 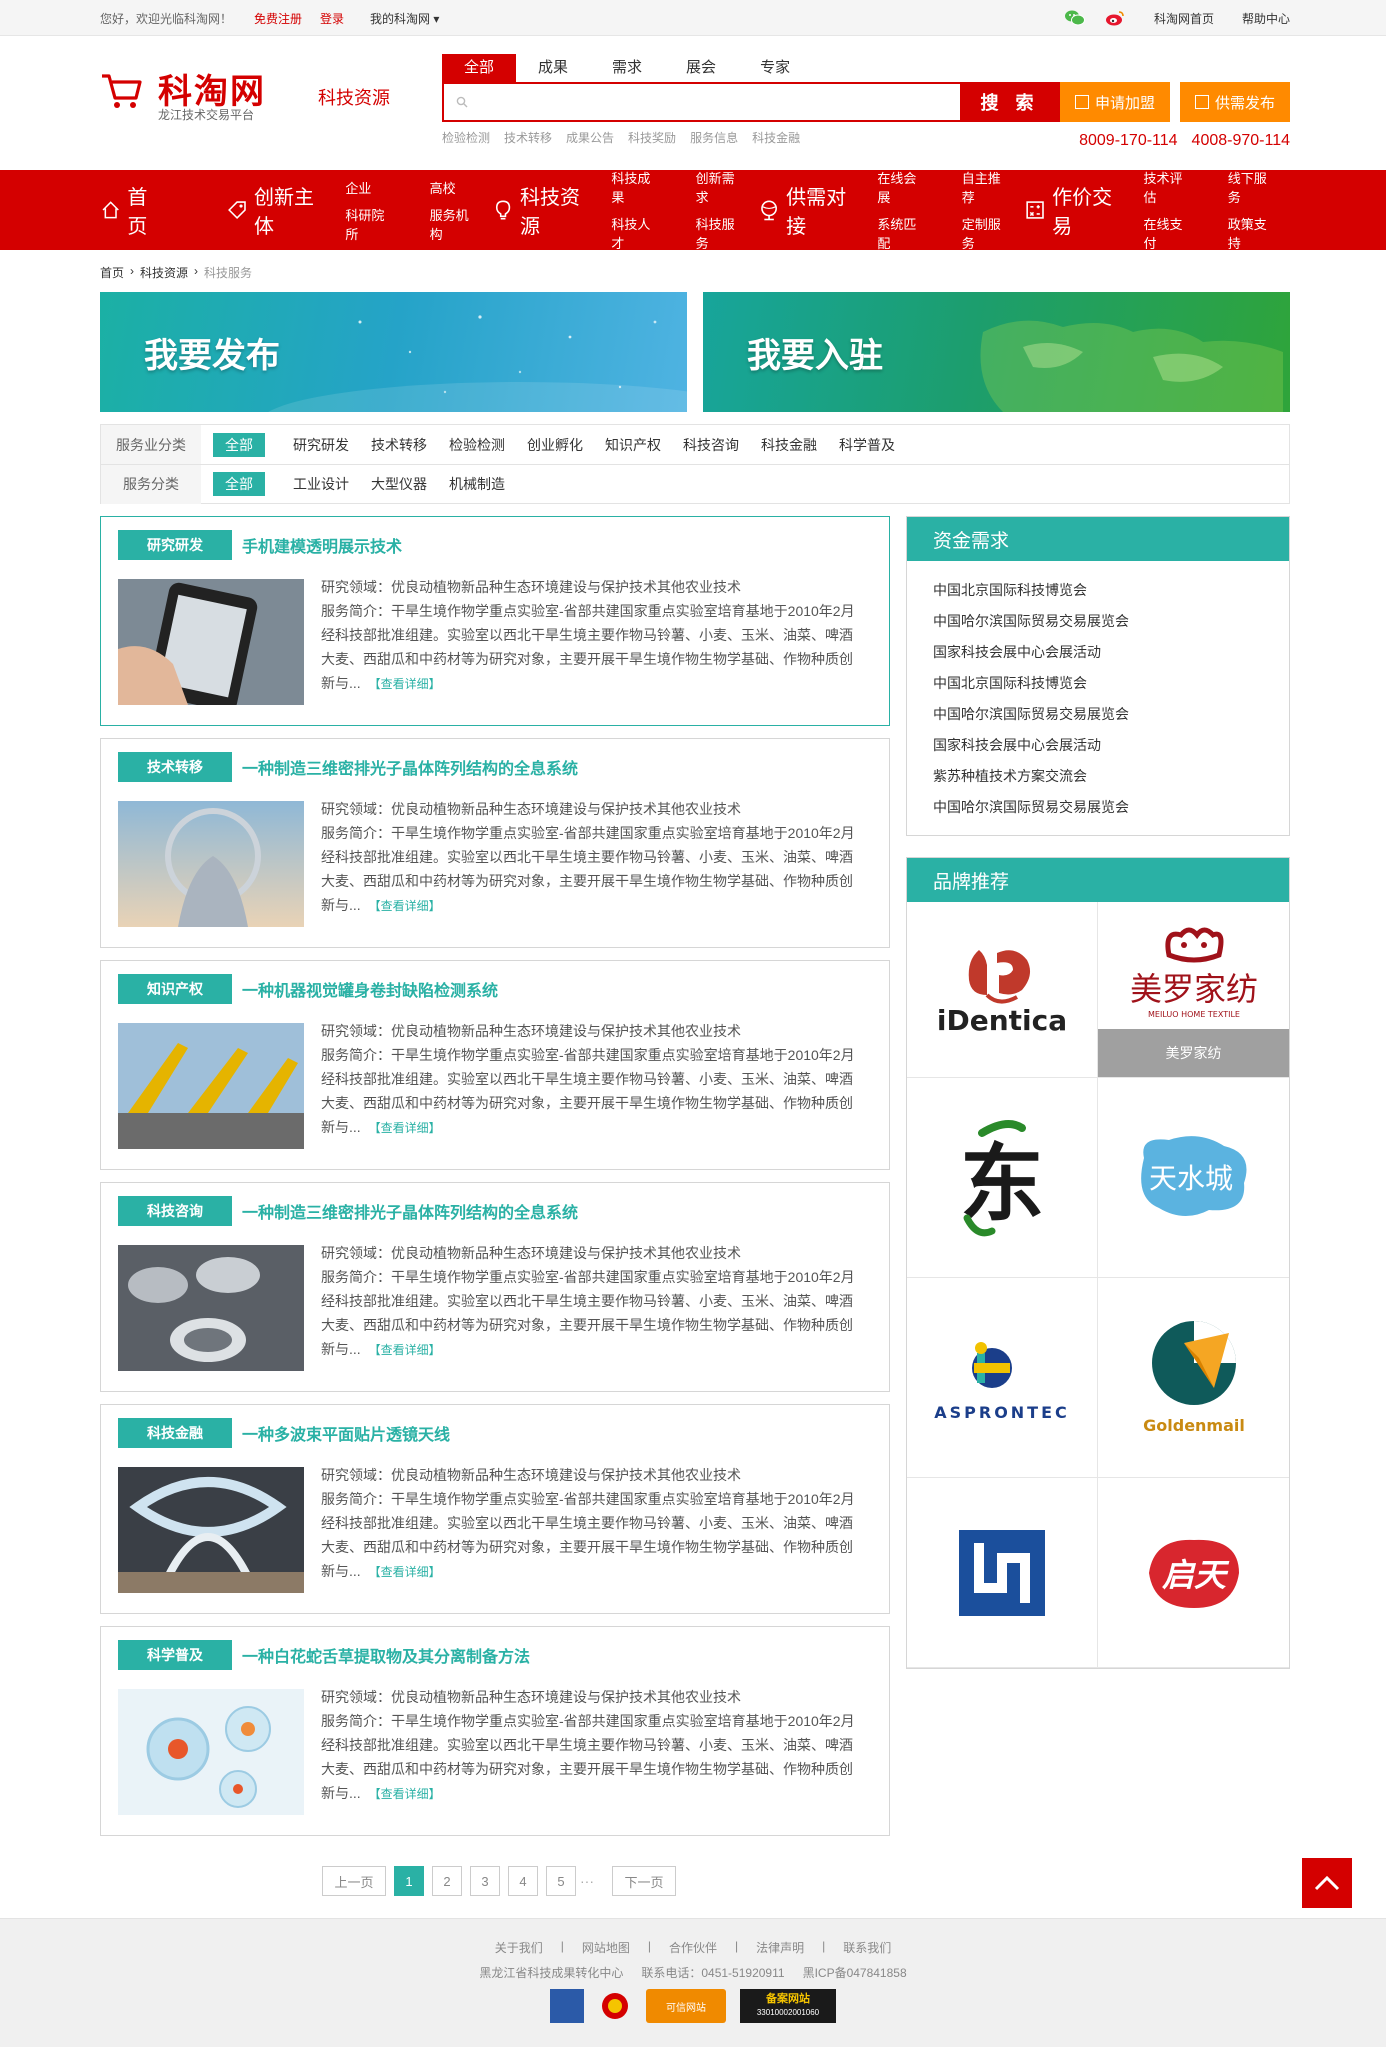 I want to click on nav-sub-link: 政策支持, so click(x=1248, y=233).